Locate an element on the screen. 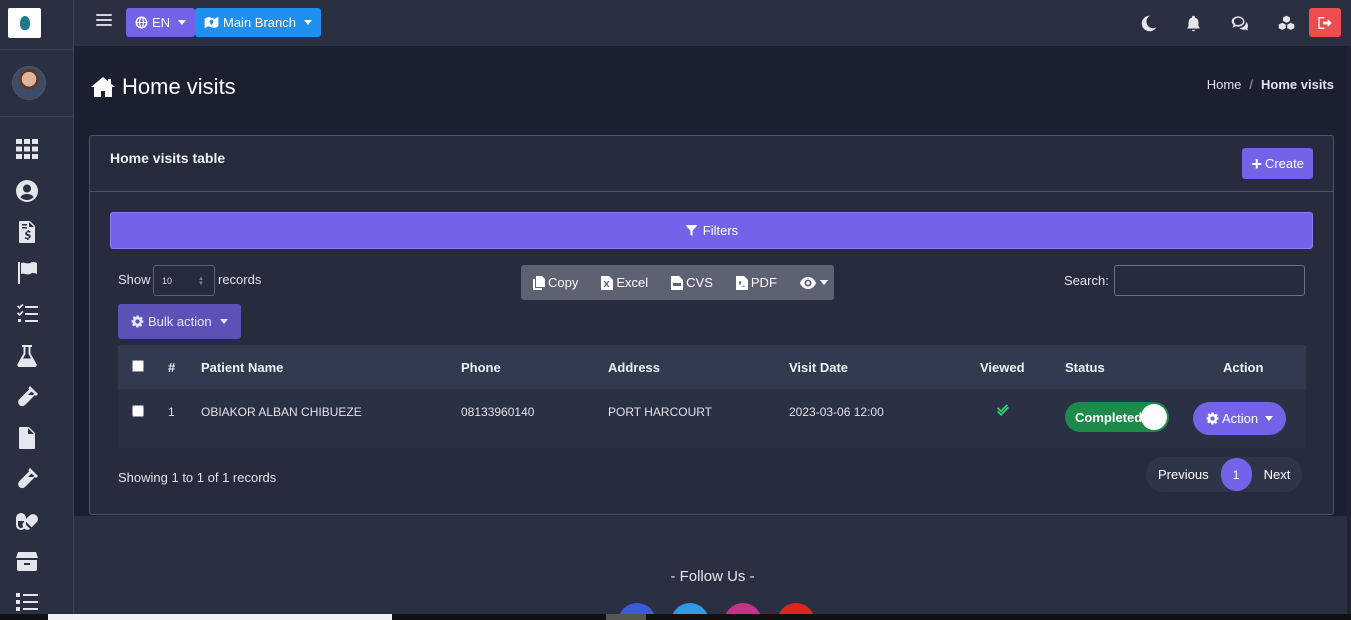 This screenshot has height=620, width=1351. row-action-dropdown: Action is located at coordinates (1240, 418).